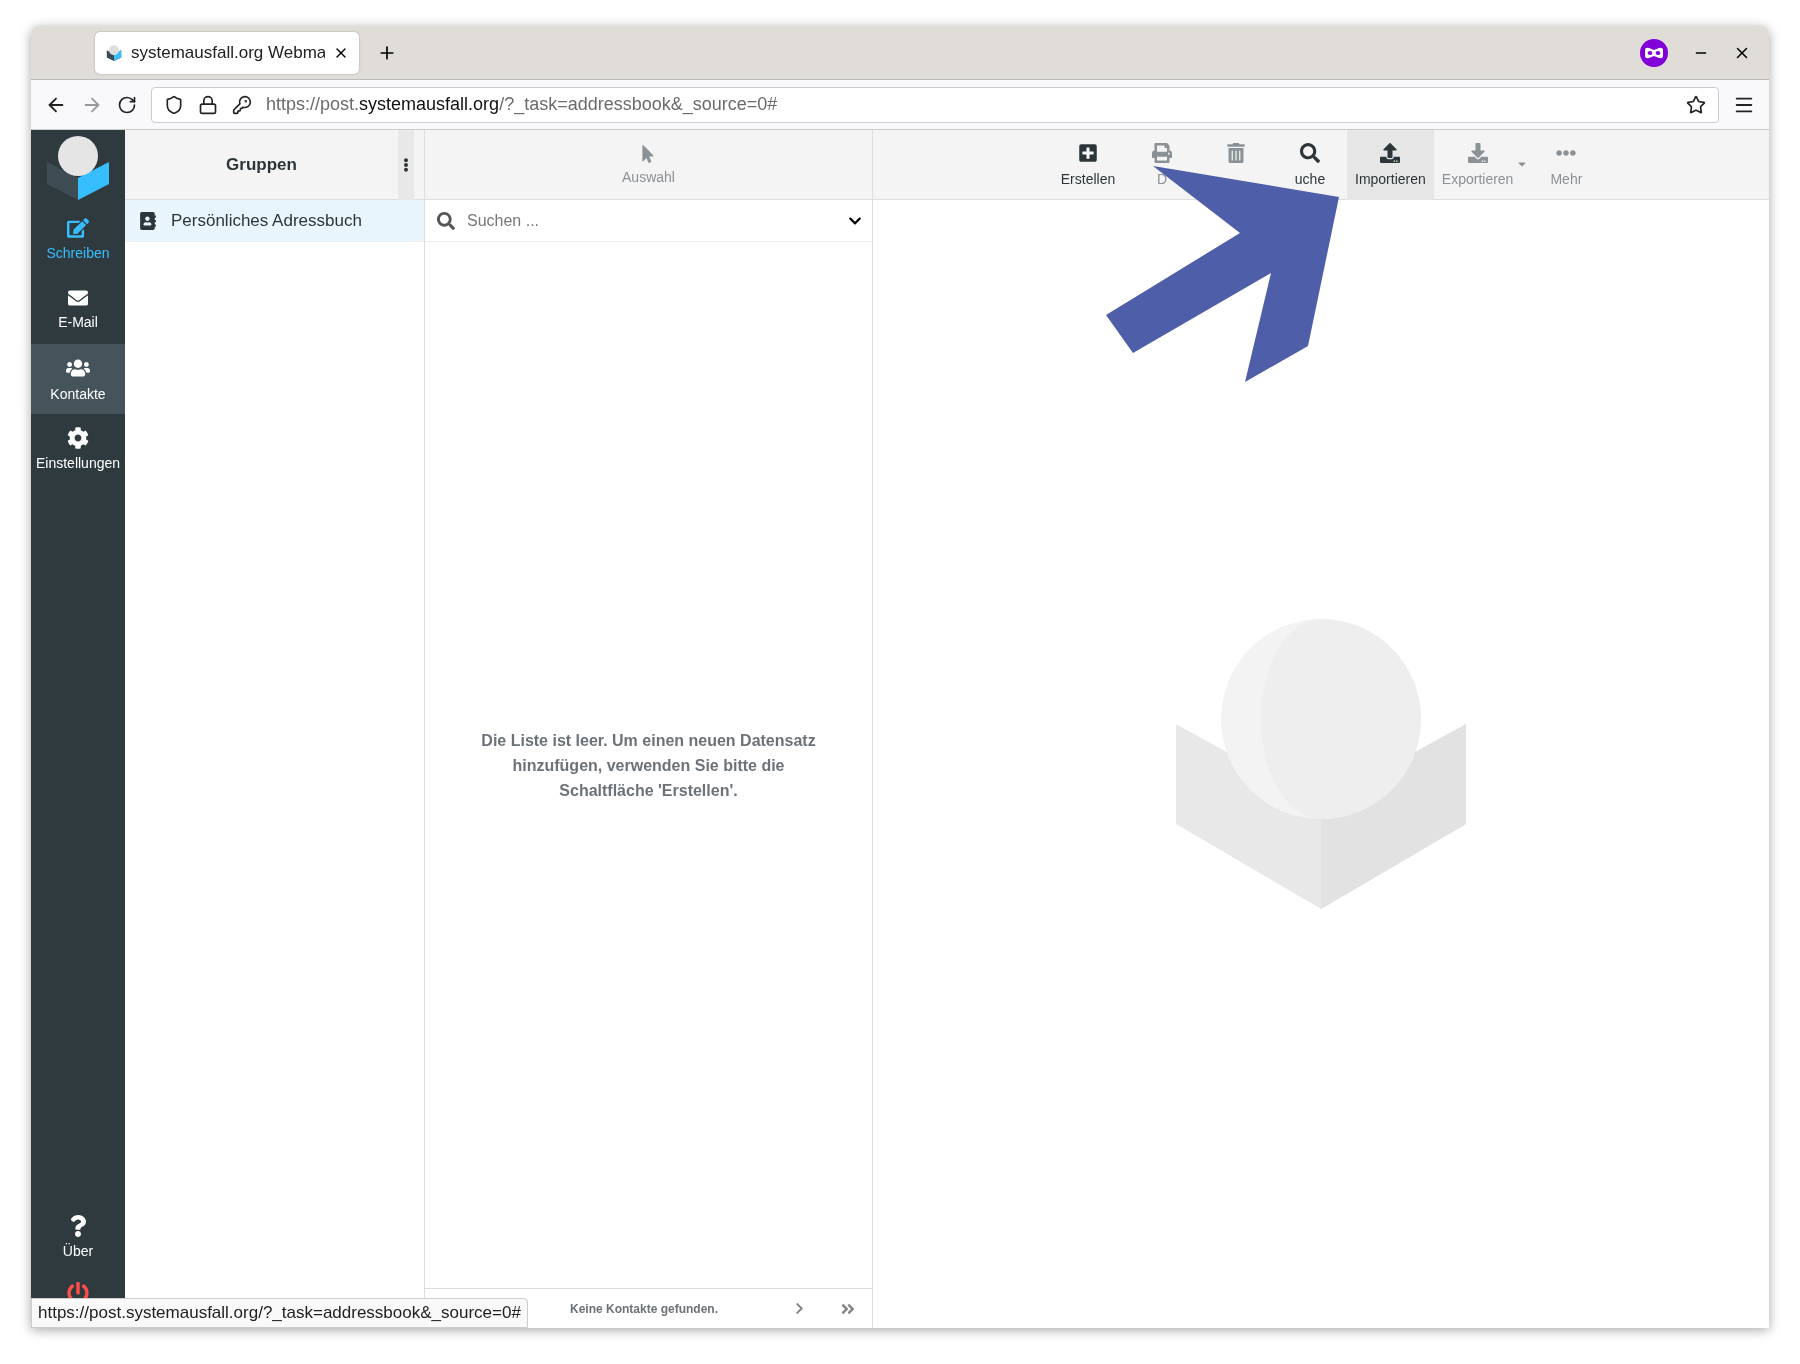 The image size is (1800, 1364). What do you see at coordinates (1390, 153) in the screenshot?
I see `upload-icon` at bounding box center [1390, 153].